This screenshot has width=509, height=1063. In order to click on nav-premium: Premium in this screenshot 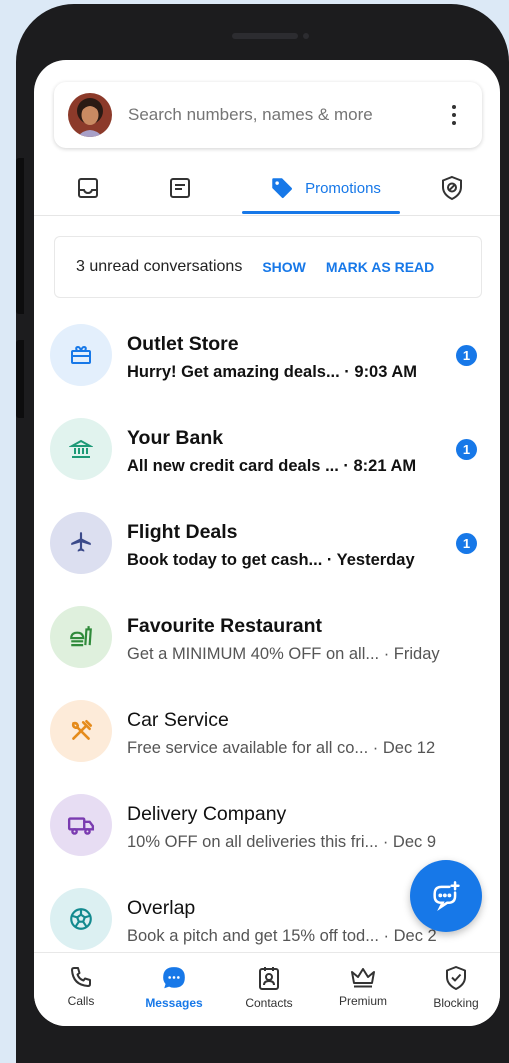, I will do `click(363, 988)`.